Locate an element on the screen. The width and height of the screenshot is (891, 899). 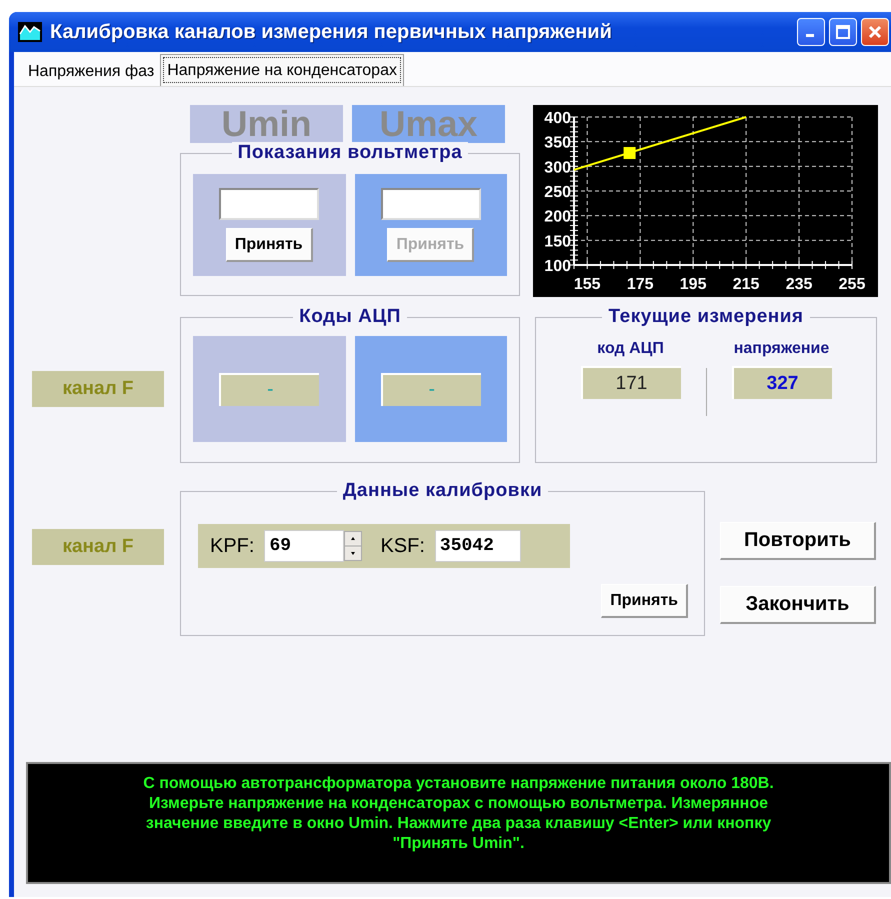
app-icon is located at coordinates (30, 32).